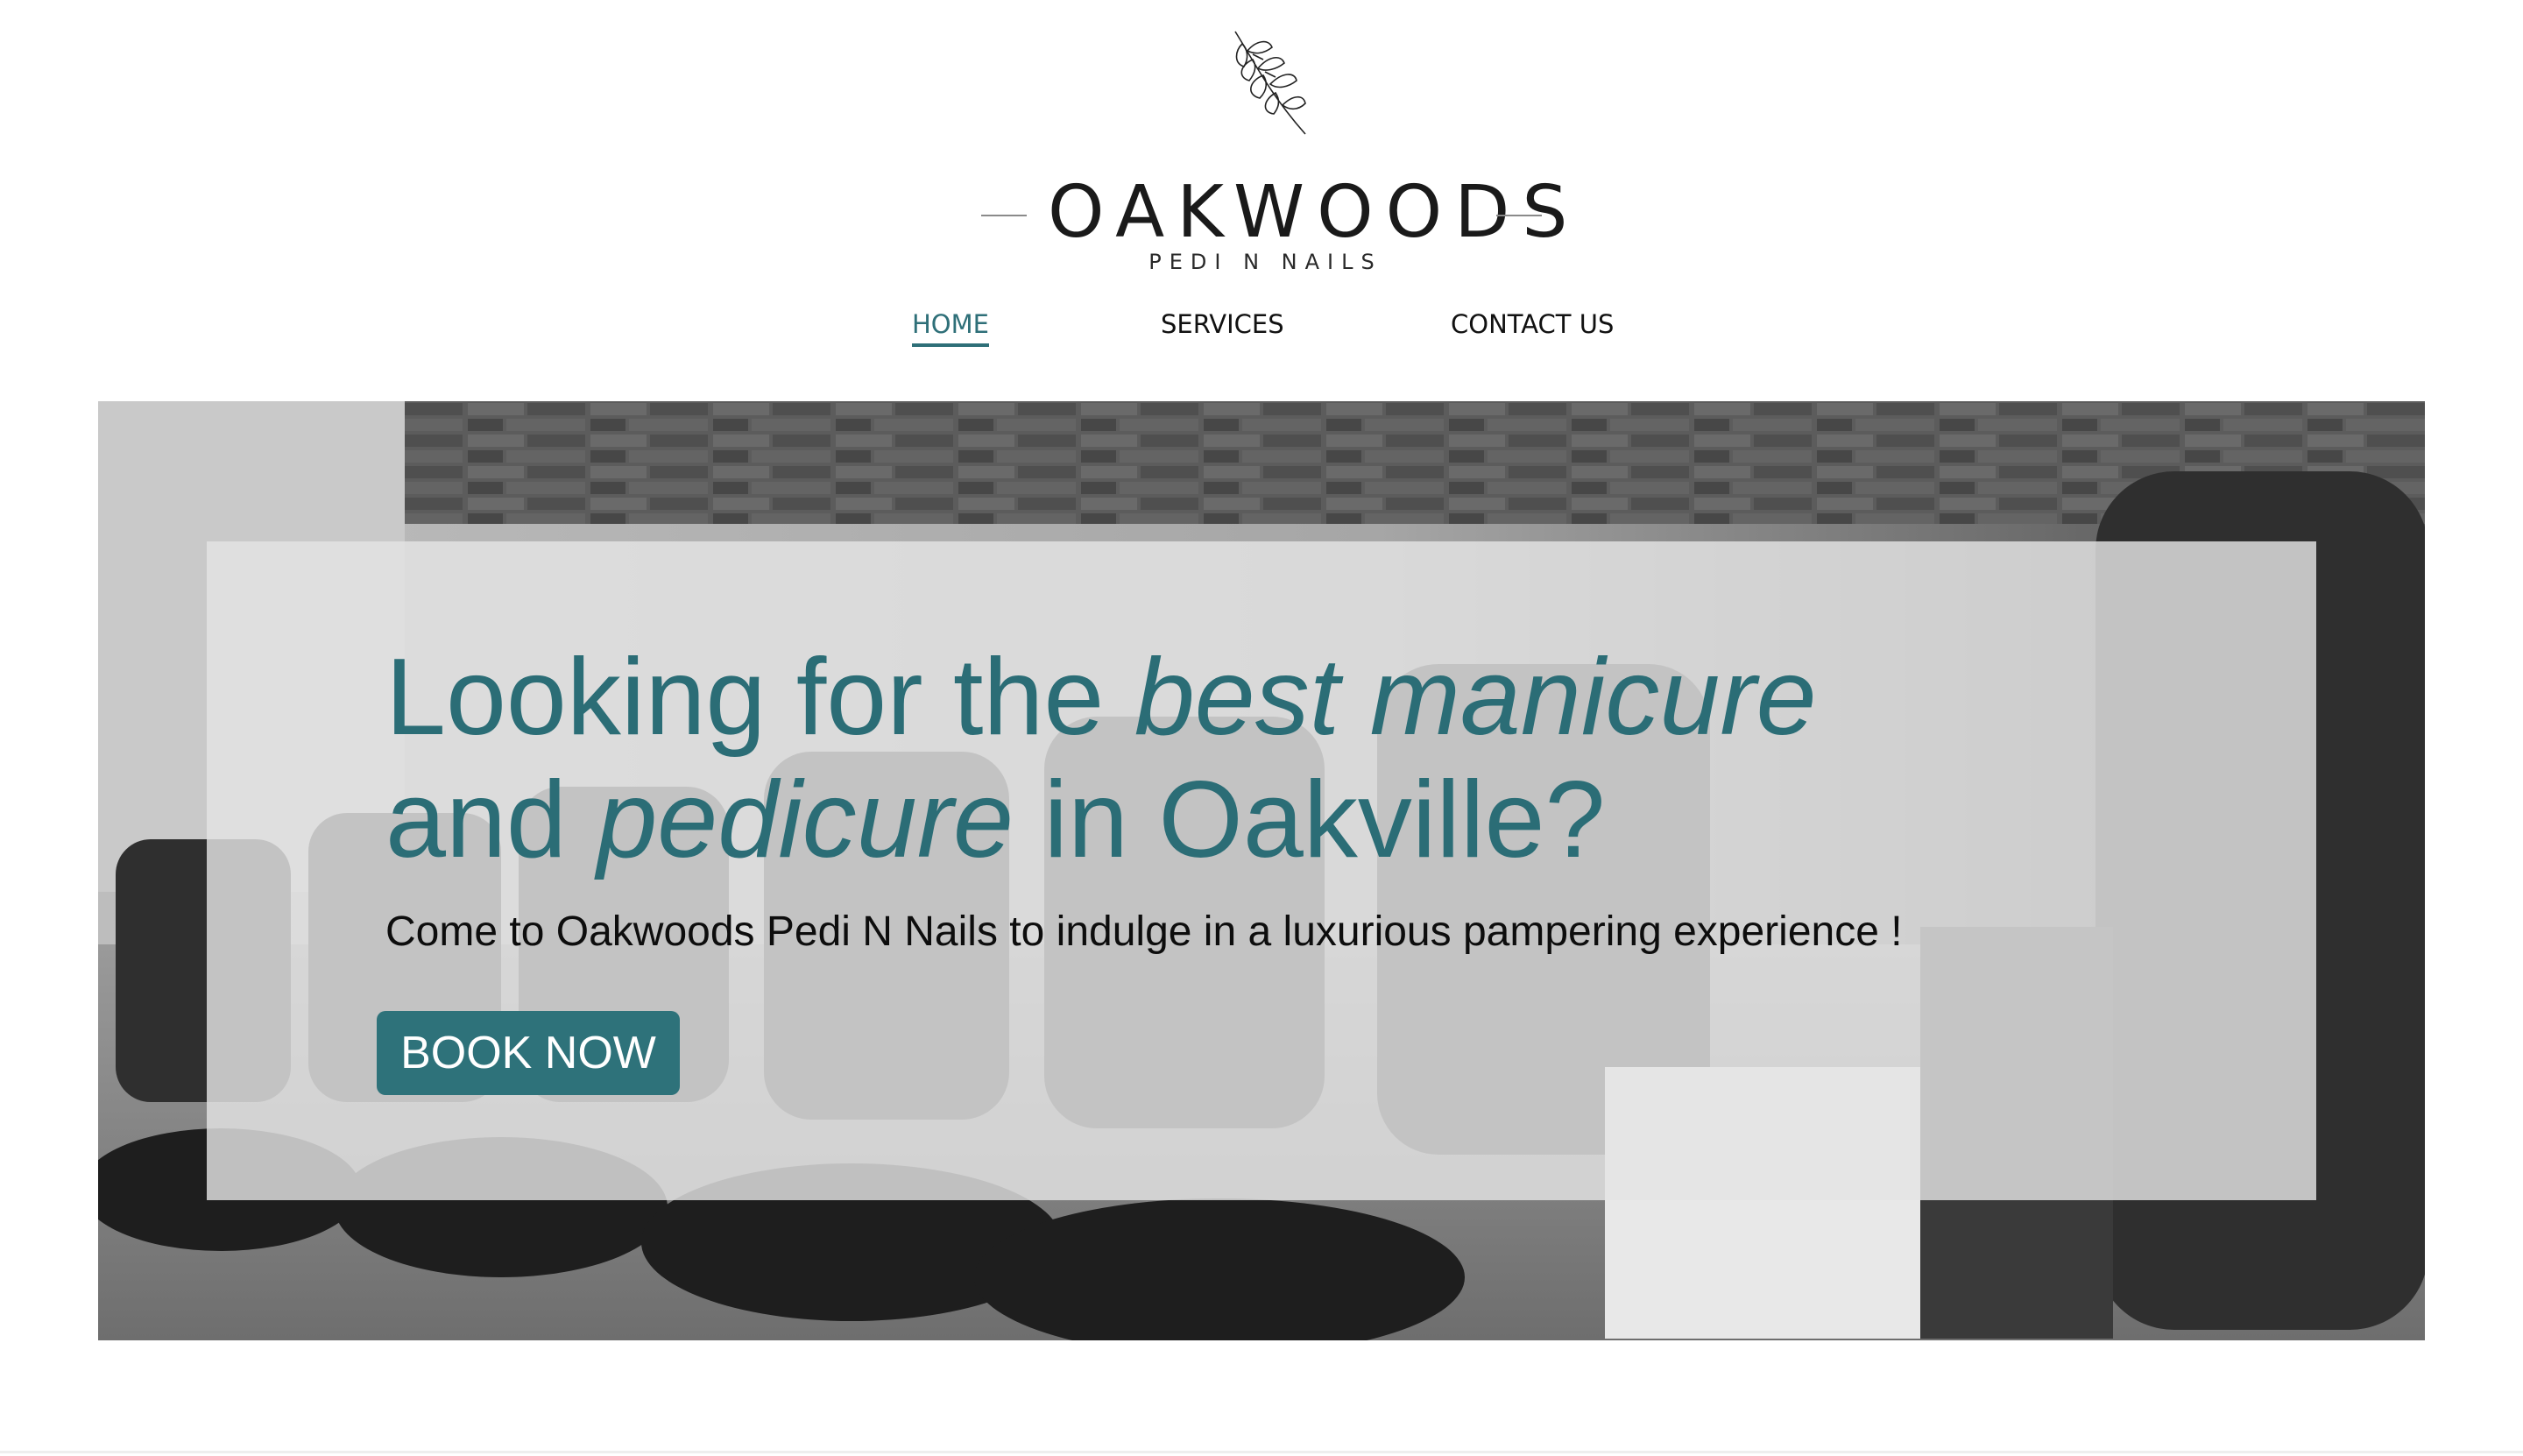  I want to click on logo-divider-left, so click(1004, 215).